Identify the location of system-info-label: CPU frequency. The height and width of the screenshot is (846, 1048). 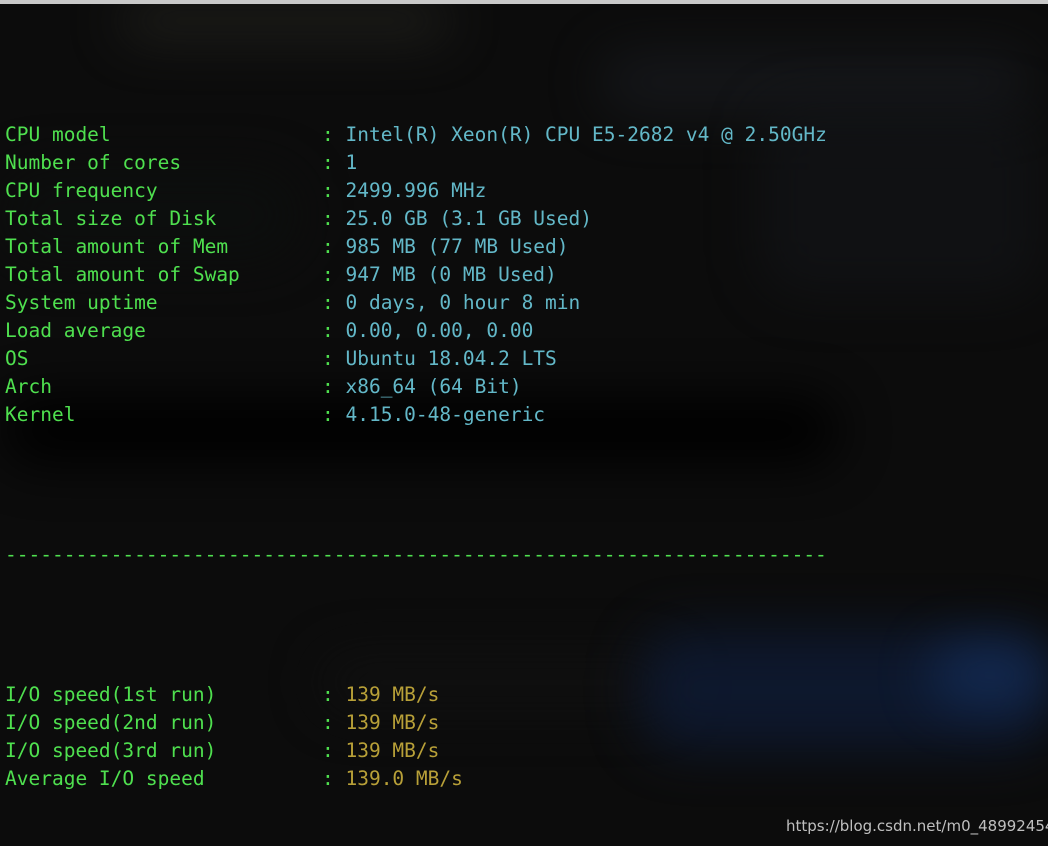
(163, 190).